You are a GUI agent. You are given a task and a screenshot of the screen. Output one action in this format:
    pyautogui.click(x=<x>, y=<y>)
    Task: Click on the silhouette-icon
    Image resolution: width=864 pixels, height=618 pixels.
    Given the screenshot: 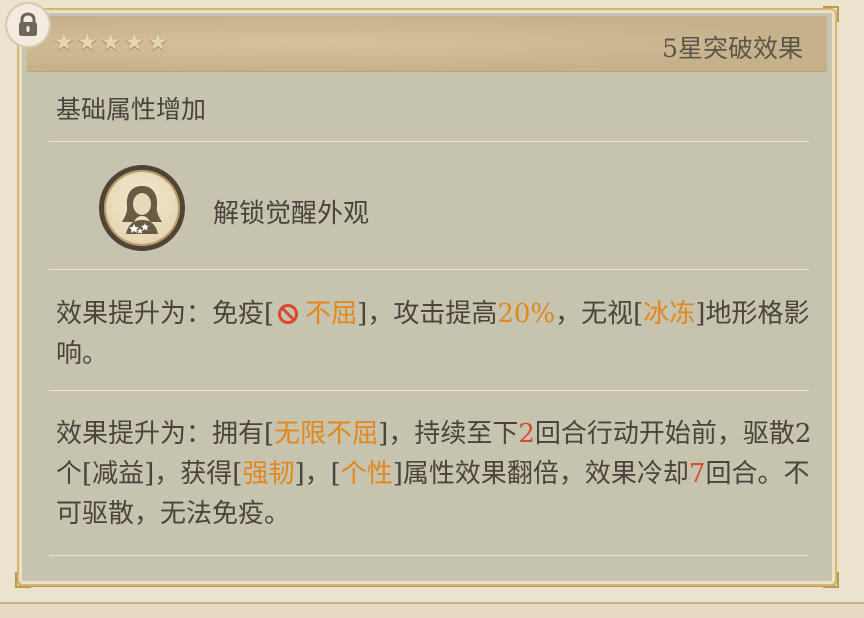 What is the action you would take?
    pyautogui.click(x=142, y=210)
    